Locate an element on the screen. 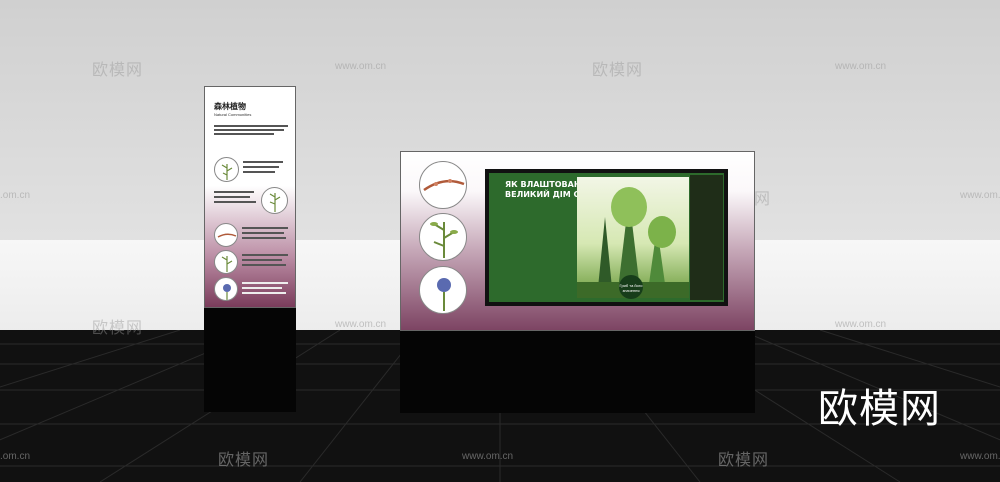 The image size is (1000, 482). totem-sign: 森林植物 Natural Communities is located at coordinates (250, 249).